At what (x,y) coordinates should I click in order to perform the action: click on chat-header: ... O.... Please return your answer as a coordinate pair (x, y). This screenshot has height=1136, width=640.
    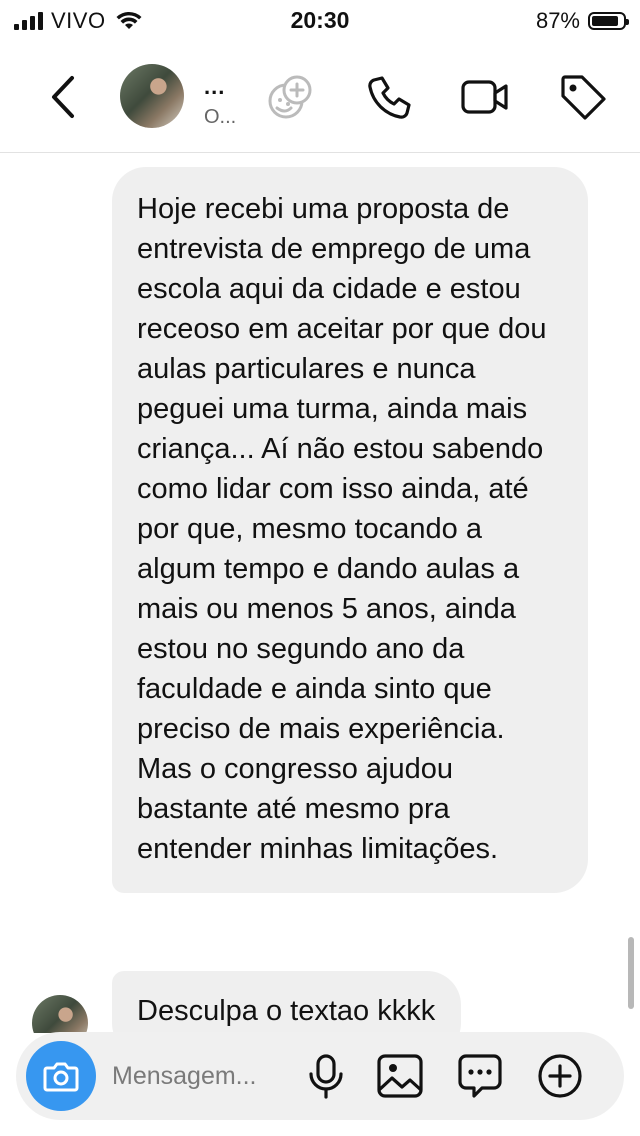
    Looking at the image, I should click on (320, 98).